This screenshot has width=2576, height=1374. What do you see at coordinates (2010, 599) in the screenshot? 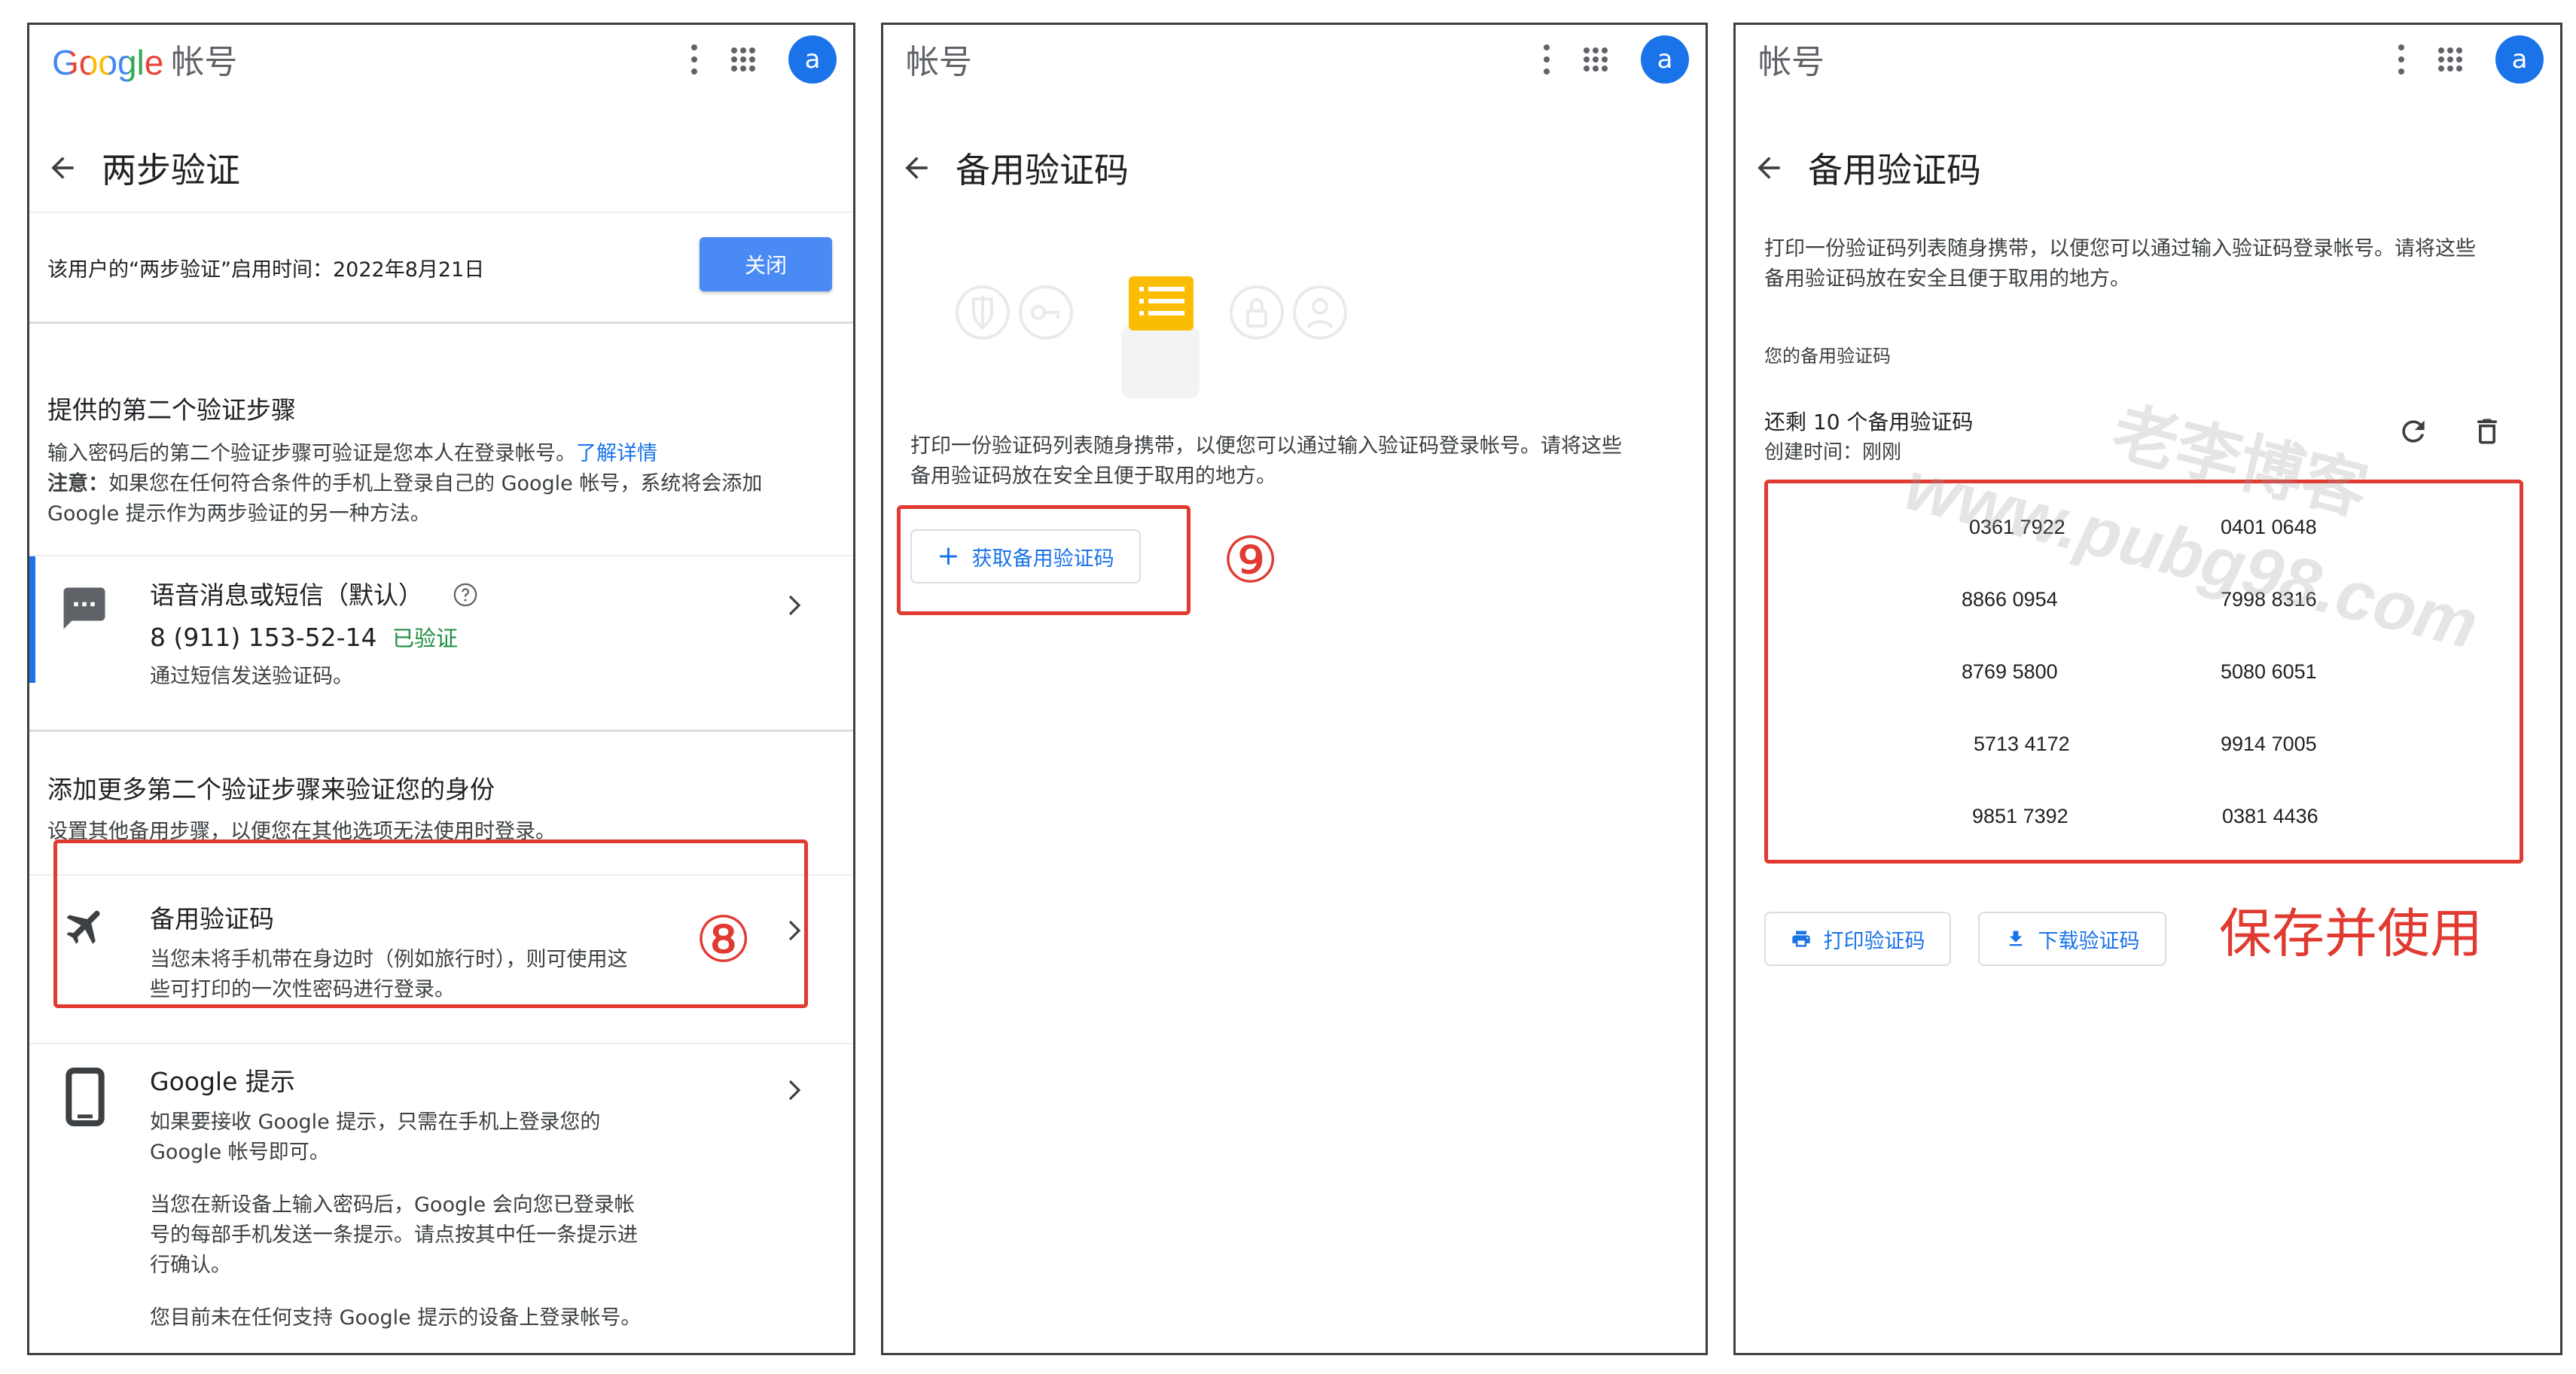
I see `backup-code: 8866 0954` at bounding box center [2010, 599].